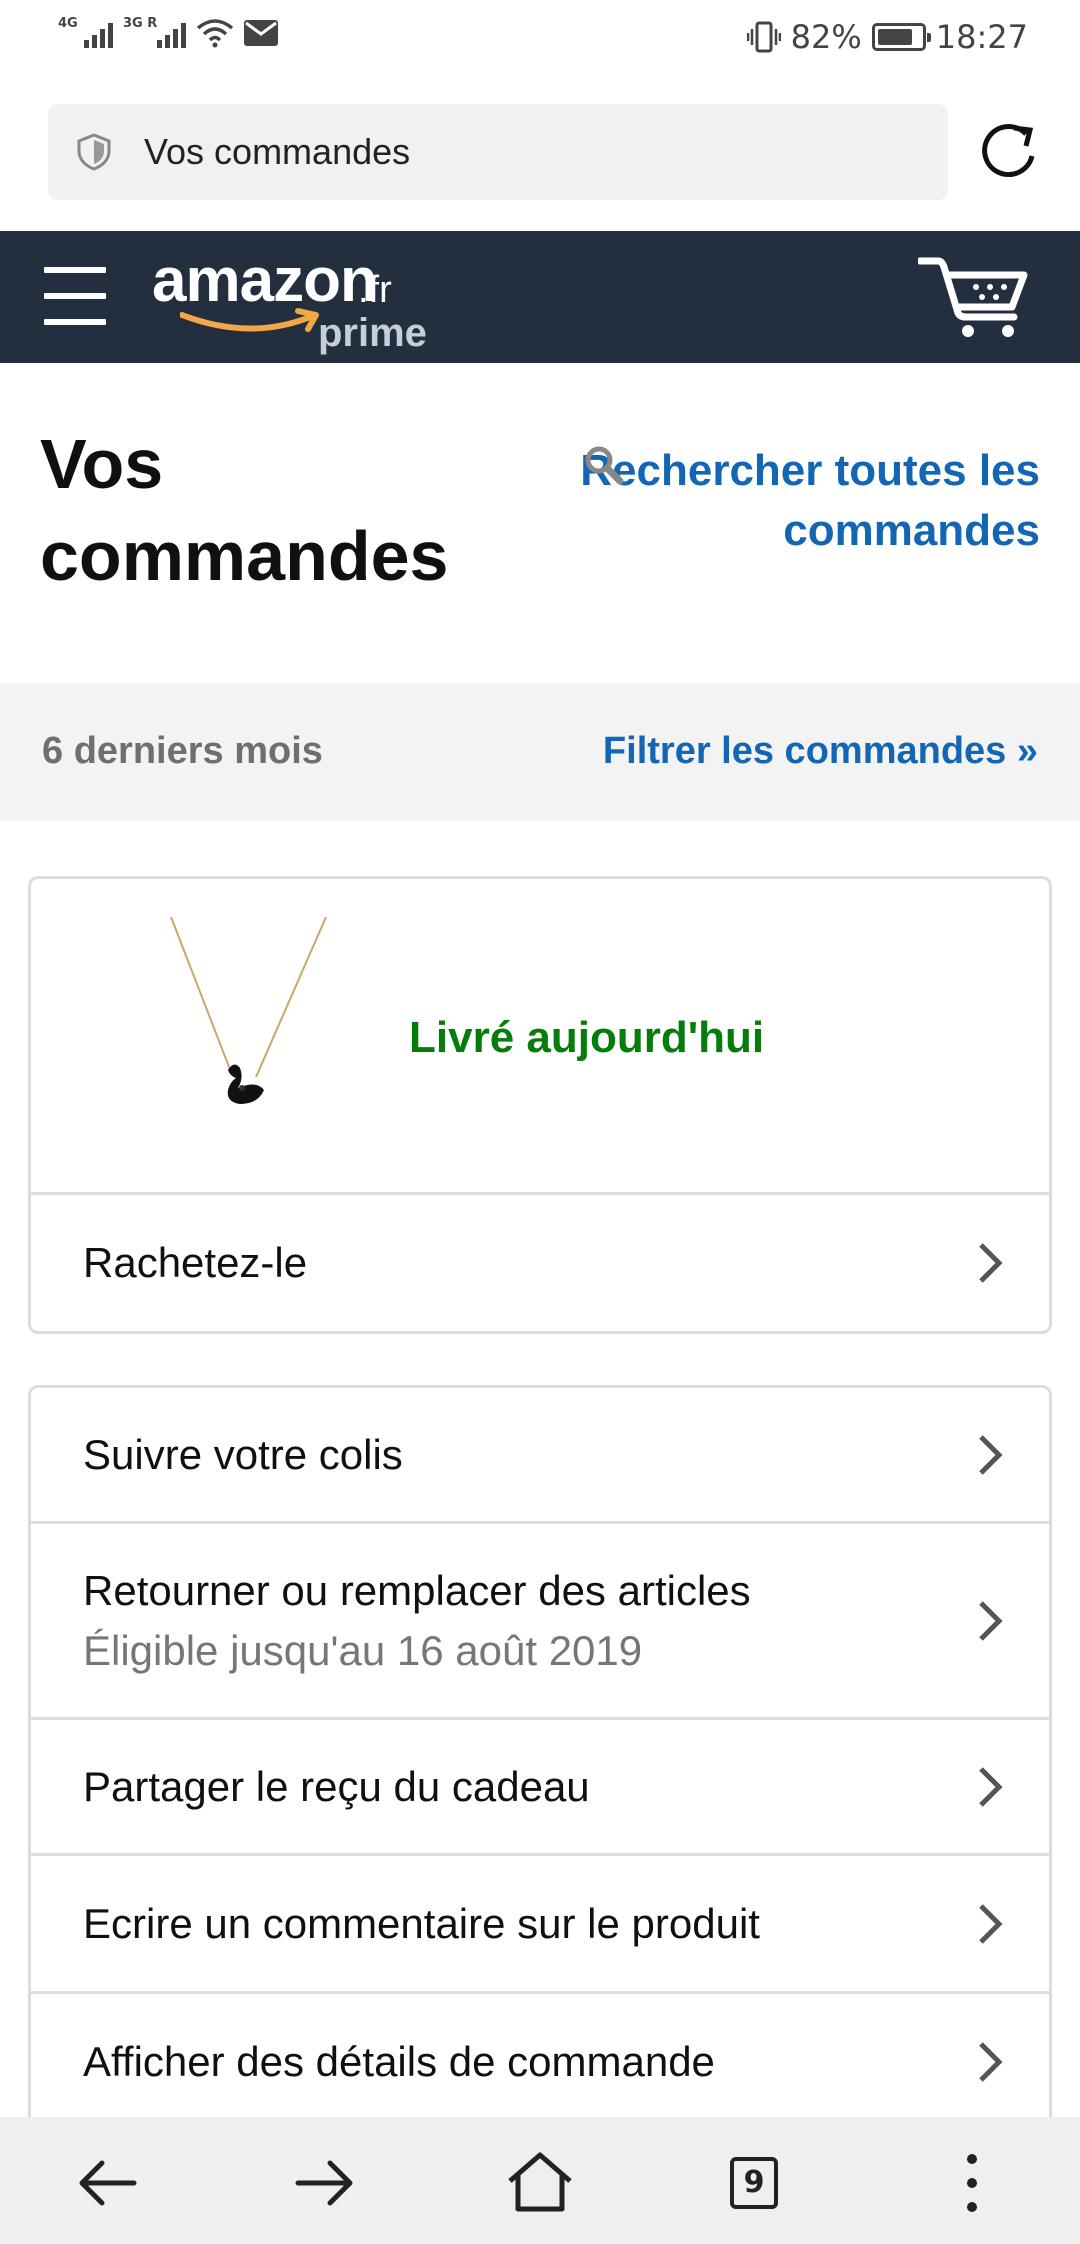 This screenshot has height=2244, width=1080. What do you see at coordinates (540, 752) in the screenshot?
I see `filter-bar: 6 derniers mois Filtrer les commandes »` at bounding box center [540, 752].